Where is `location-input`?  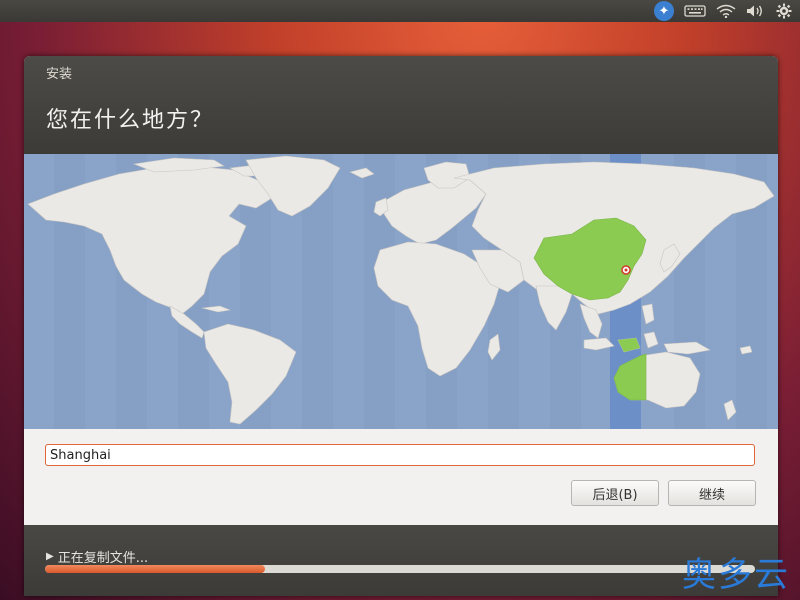
location-input is located at coordinates (400, 455).